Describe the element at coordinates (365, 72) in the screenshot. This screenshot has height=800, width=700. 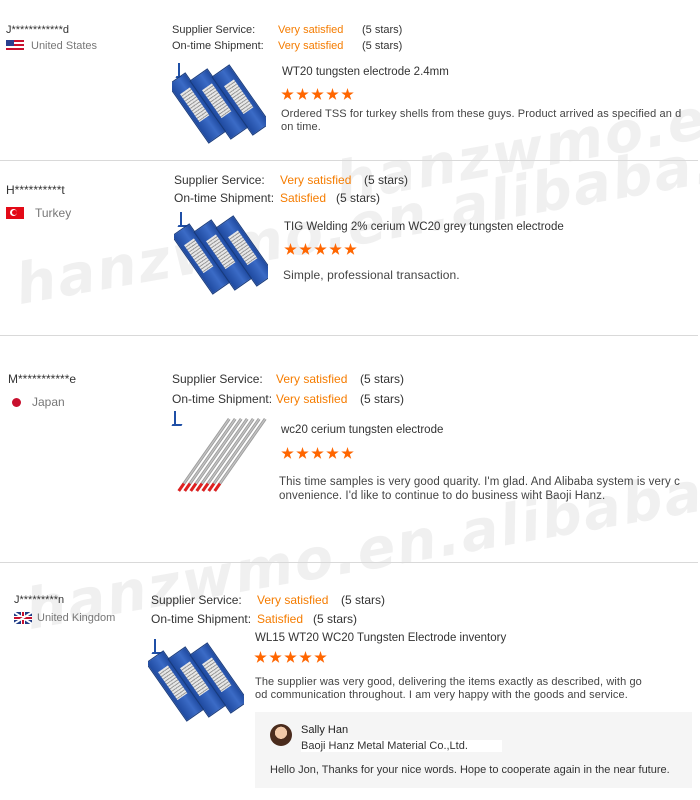
I see `product-title: WT20 tungsten electrode 2.4mm` at that location.